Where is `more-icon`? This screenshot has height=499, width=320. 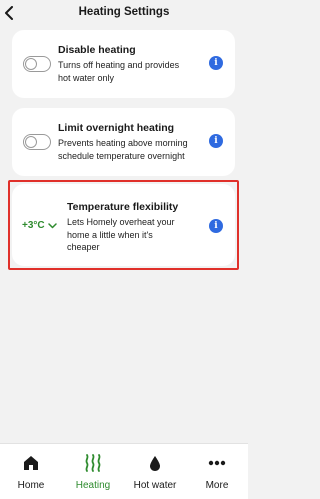 more-icon is located at coordinates (217, 463).